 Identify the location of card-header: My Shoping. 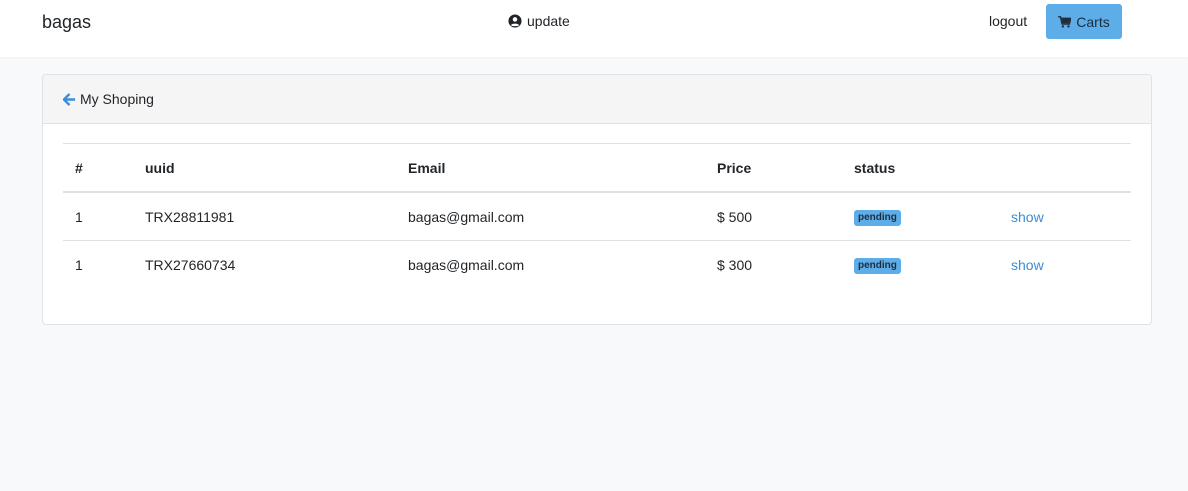
(597, 99).